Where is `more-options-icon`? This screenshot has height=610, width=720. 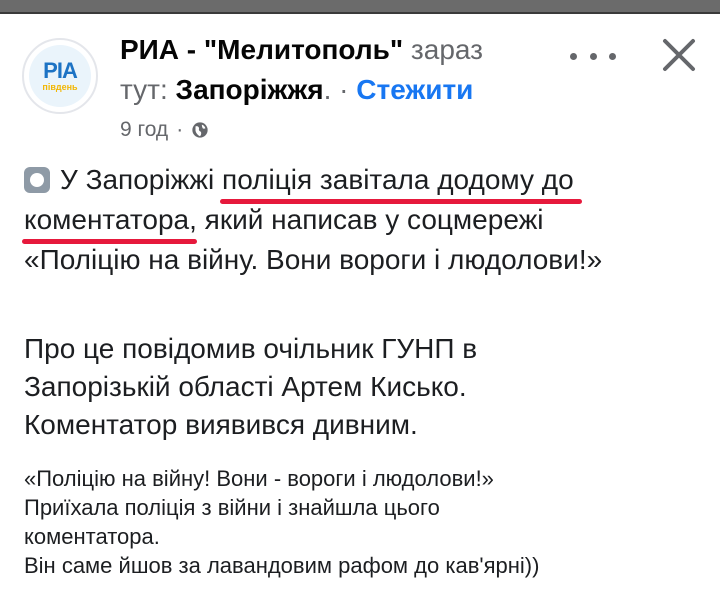 more-options-icon is located at coordinates (593, 56).